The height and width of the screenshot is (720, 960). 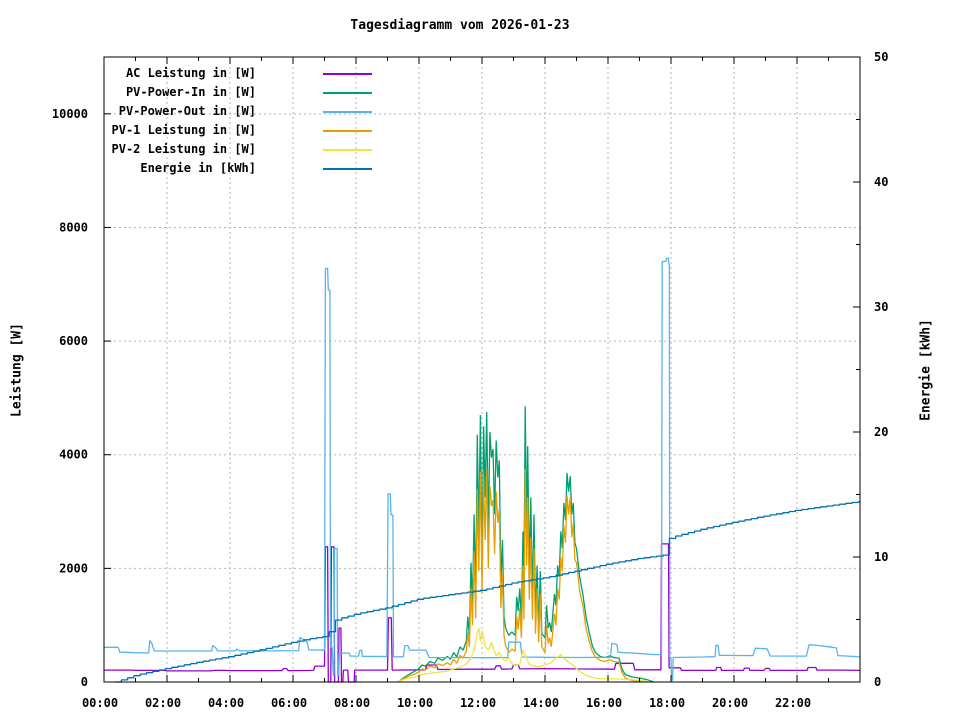 What do you see at coordinates (415, 703) in the screenshot?
I see `x-tick-label: 10:00` at bounding box center [415, 703].